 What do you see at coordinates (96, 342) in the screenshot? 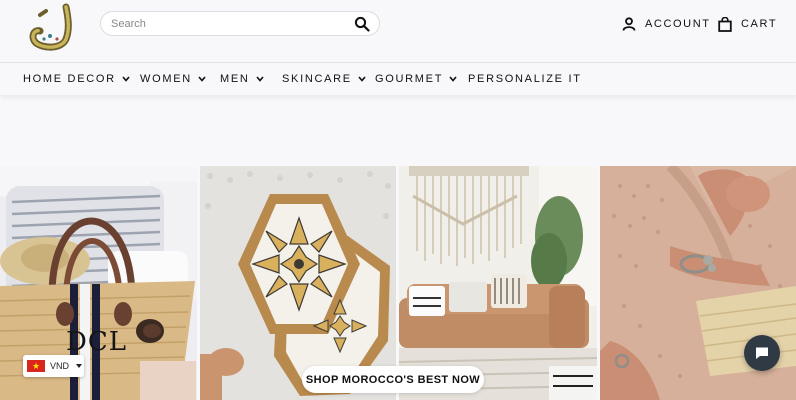
I see `svg-text: DCL` at bounding box center [96, 342].